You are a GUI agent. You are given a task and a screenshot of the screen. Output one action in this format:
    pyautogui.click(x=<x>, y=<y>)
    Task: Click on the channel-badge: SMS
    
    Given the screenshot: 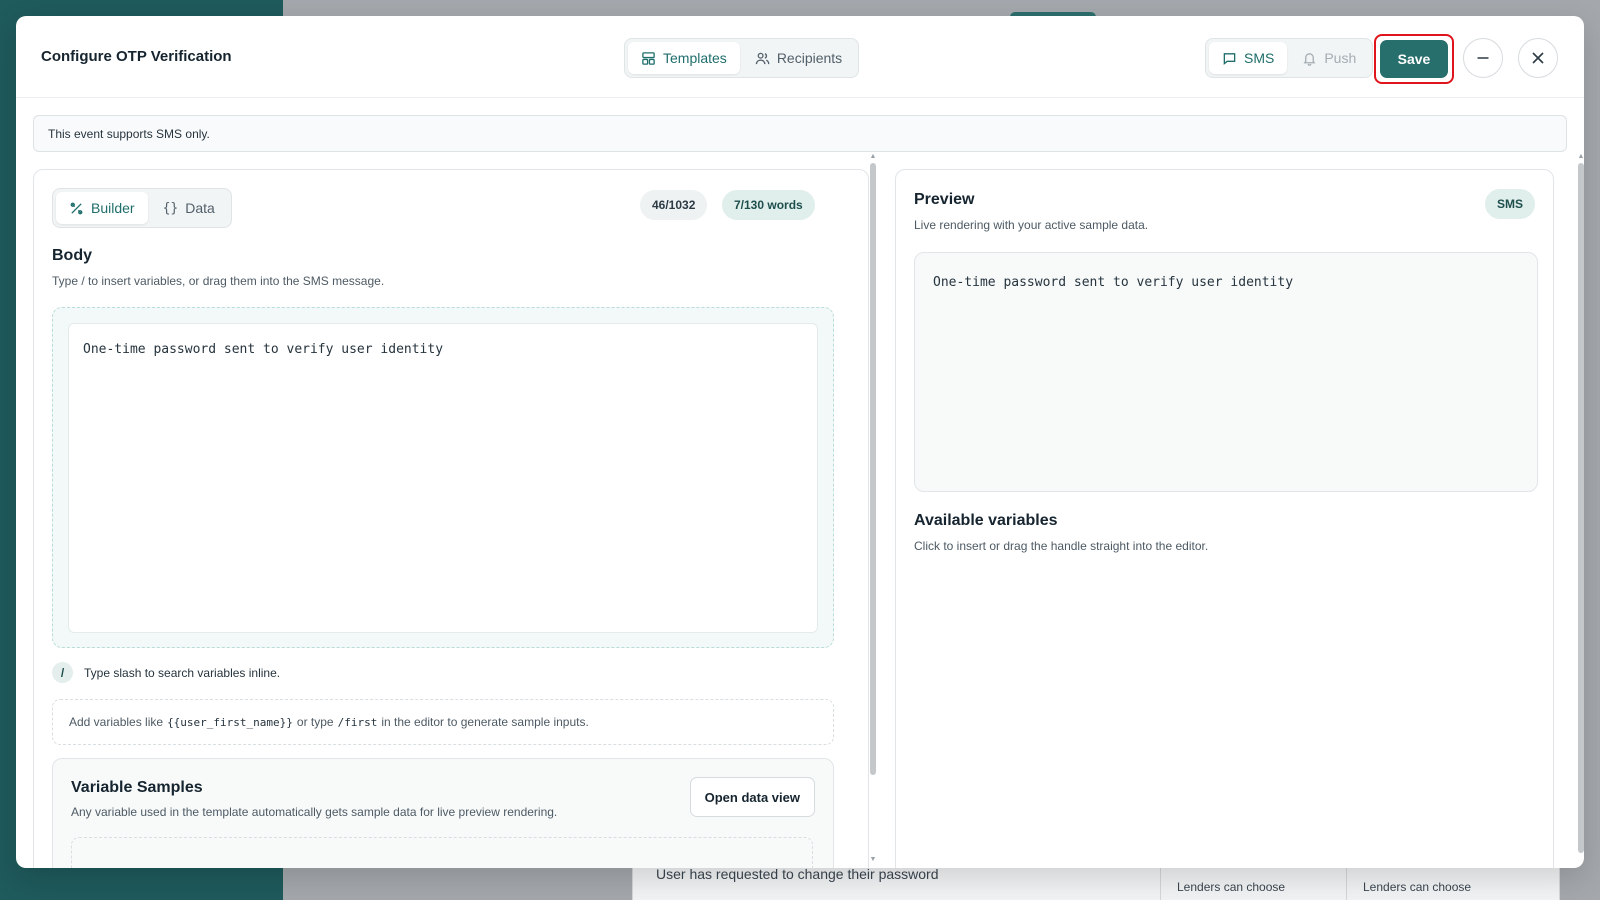 What is the action you would take?
    pyautogui.click(x=1509, y=204)
    